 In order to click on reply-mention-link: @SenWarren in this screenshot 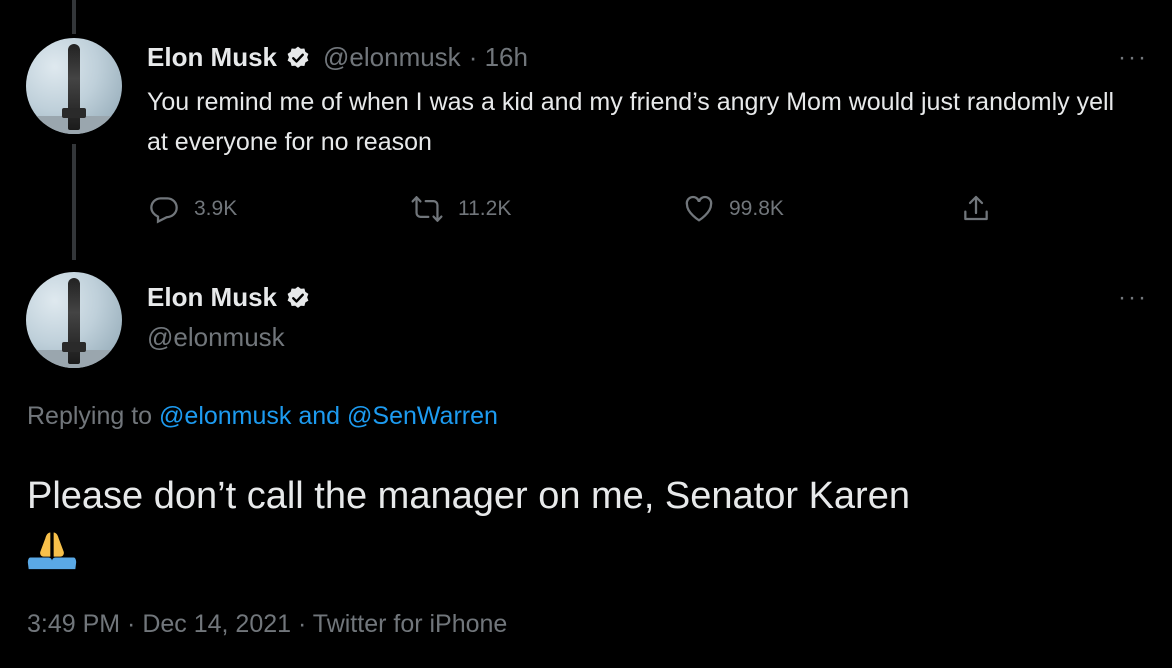, I will do `click(422, 416)`.